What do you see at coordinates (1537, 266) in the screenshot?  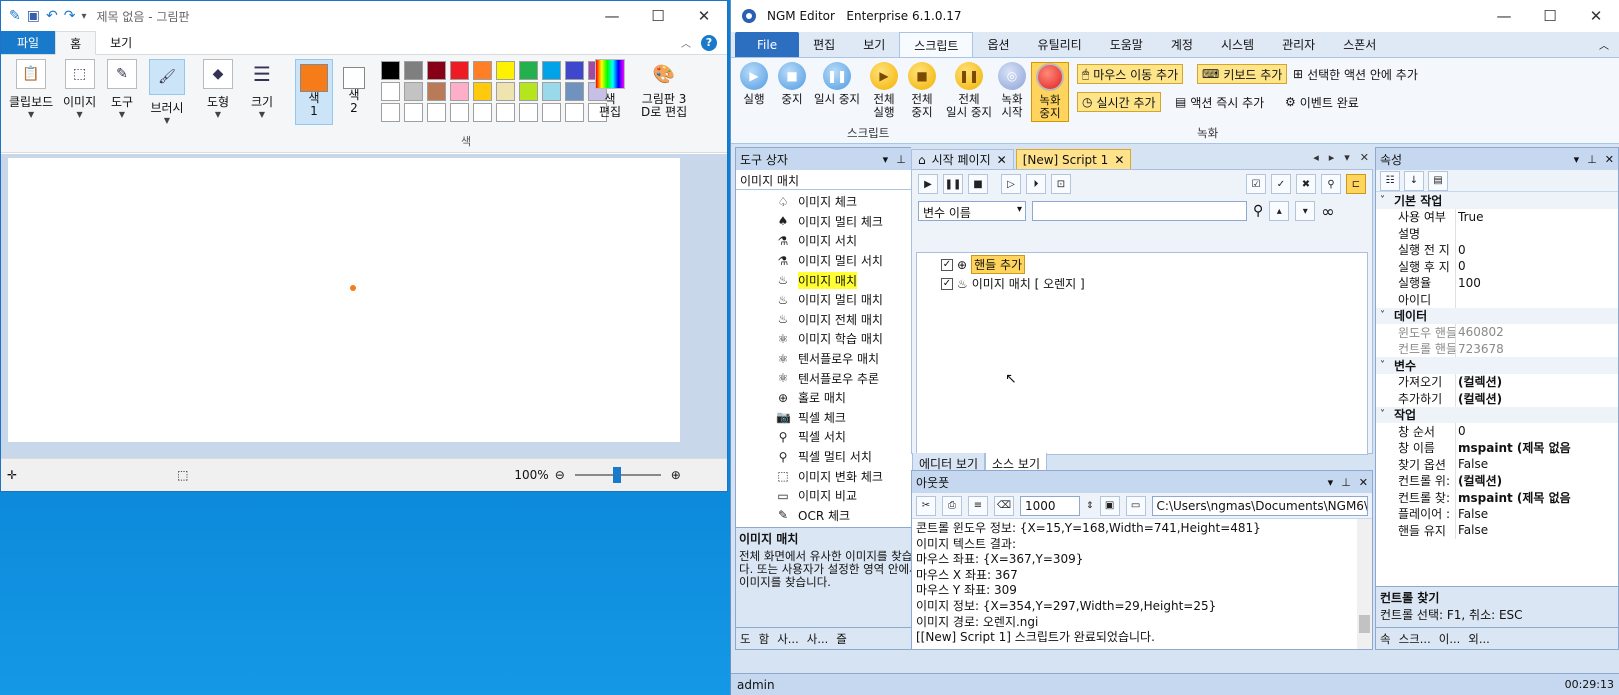 I see `property-value: 0` at bounding box center [1537, 266].